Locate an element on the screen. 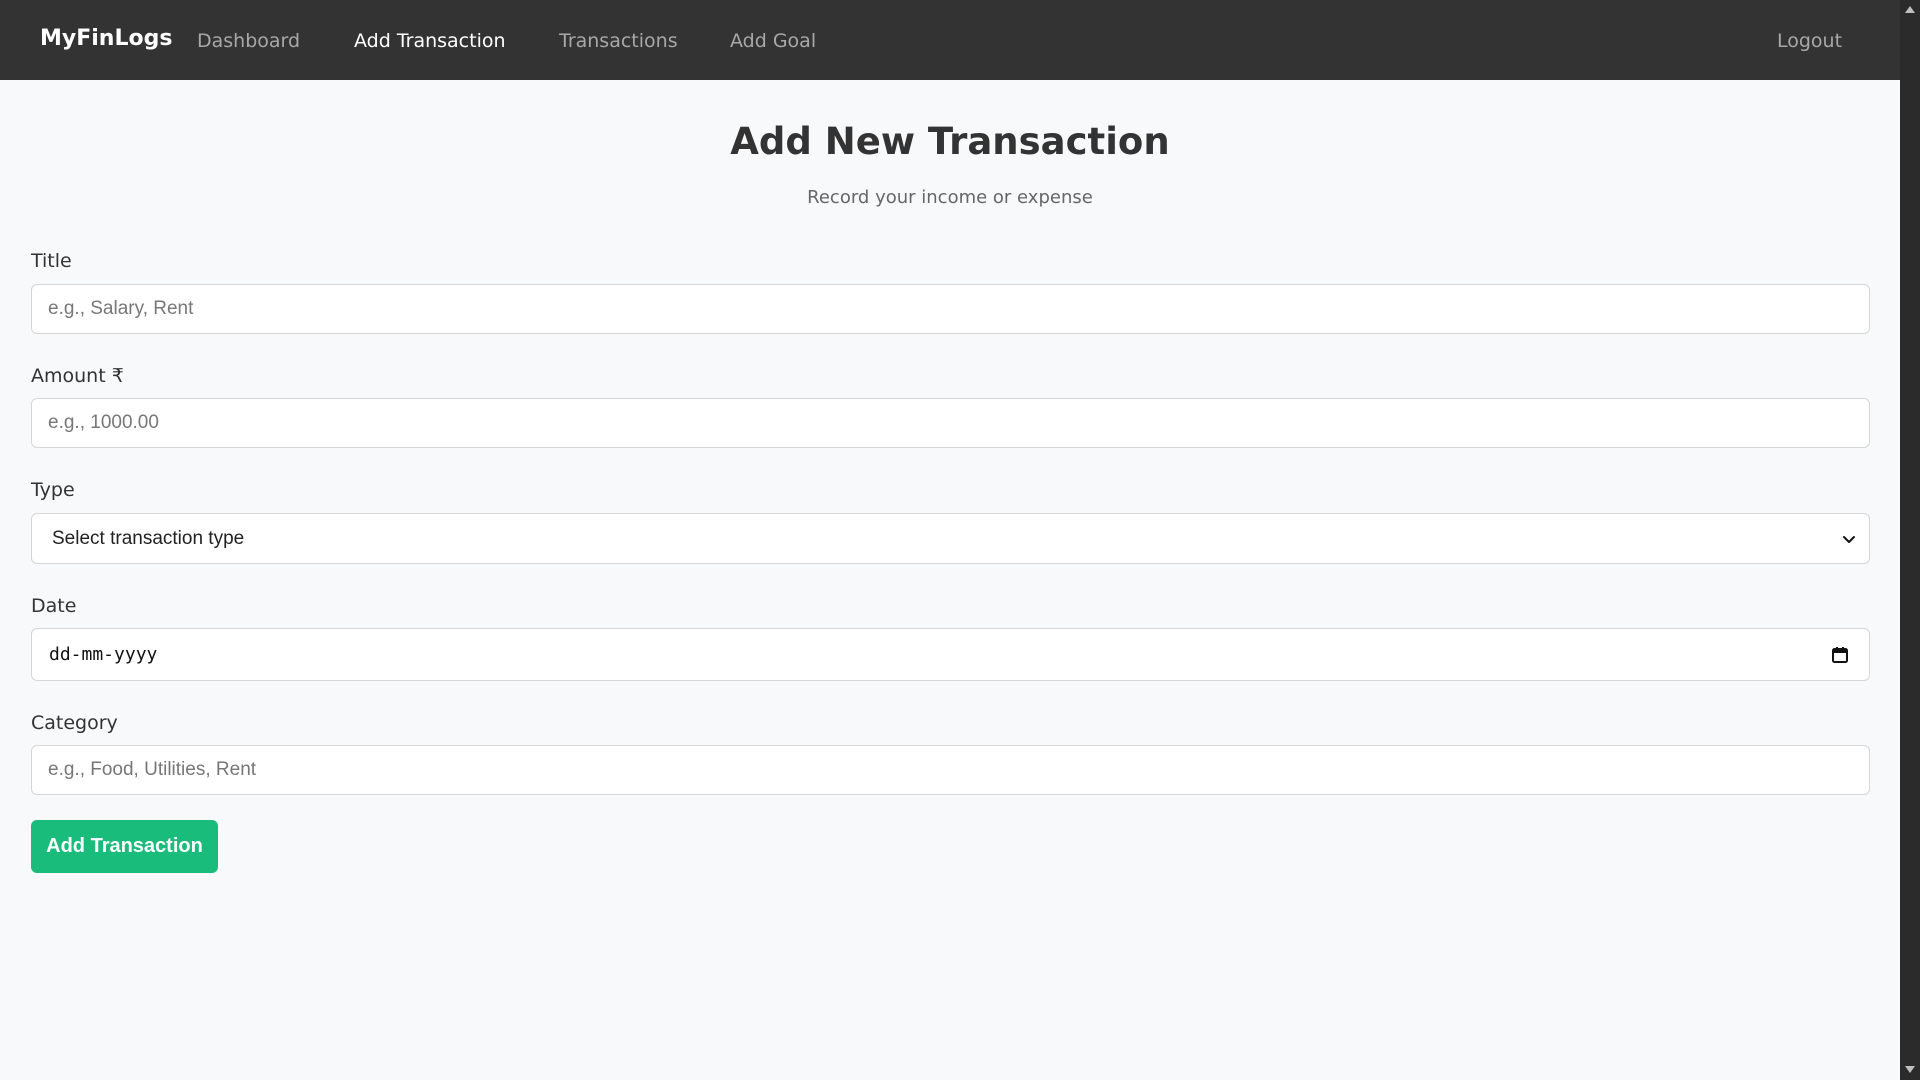  type-label: Type is located at coordinates (53, 490).